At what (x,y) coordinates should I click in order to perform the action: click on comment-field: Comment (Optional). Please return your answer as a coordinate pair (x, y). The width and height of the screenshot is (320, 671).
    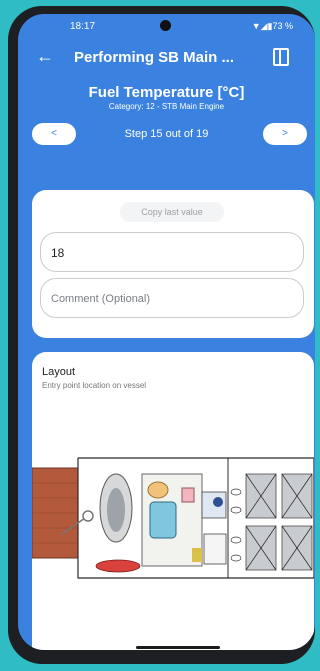
    Looking at the image, I should click on (172, 298).